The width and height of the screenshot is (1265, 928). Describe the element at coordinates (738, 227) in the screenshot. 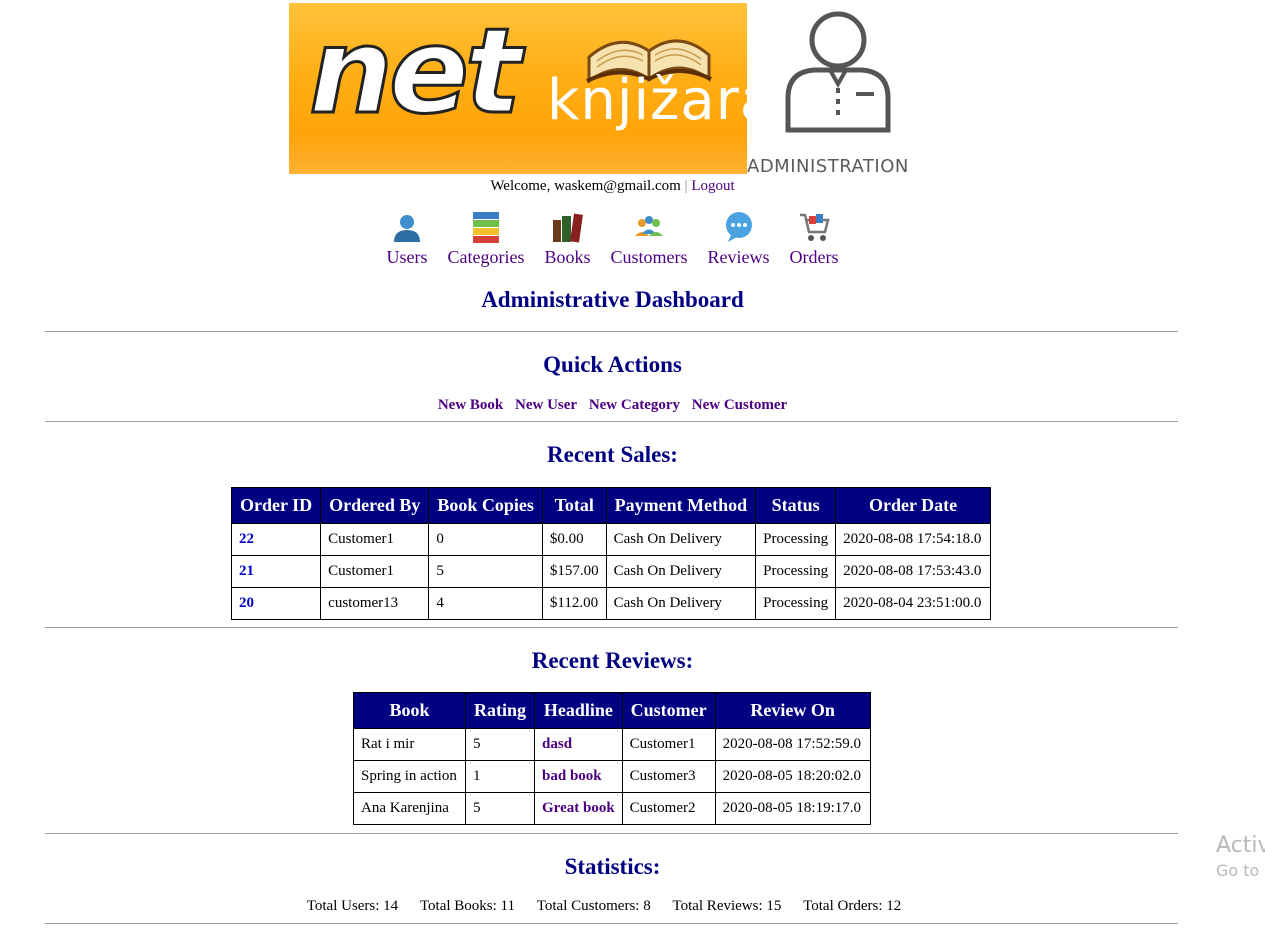

I see `reviews-icon` at that location.